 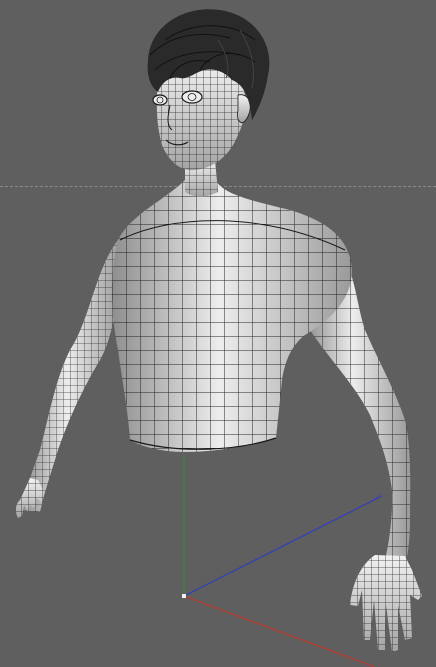 I want to click on right-eye, so click(x=192, y=97).